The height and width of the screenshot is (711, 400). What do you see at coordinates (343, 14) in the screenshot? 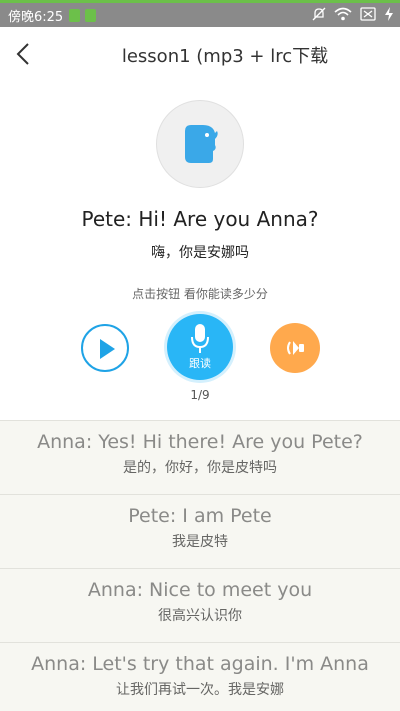
I see `wifi-icon` at bounding box center [343, 14].